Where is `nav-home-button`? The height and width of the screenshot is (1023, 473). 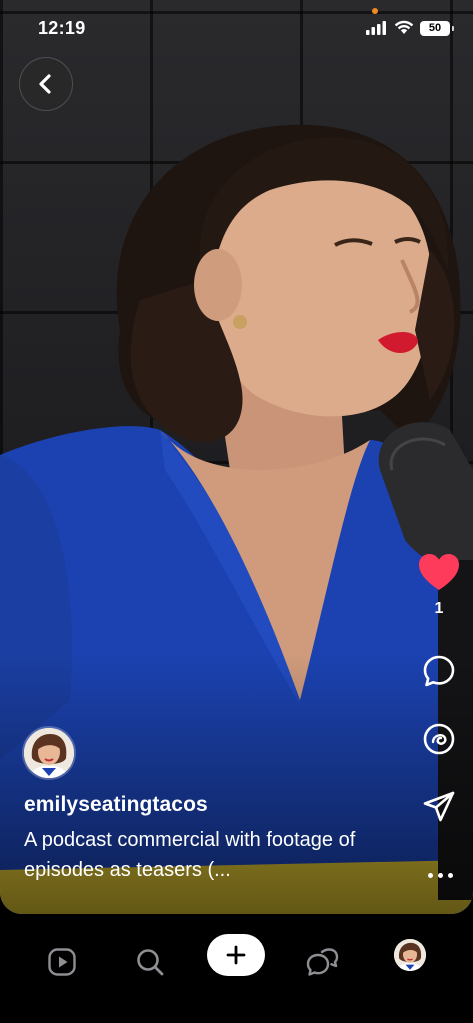 nav-home-button is located at coordinates (62, 962).